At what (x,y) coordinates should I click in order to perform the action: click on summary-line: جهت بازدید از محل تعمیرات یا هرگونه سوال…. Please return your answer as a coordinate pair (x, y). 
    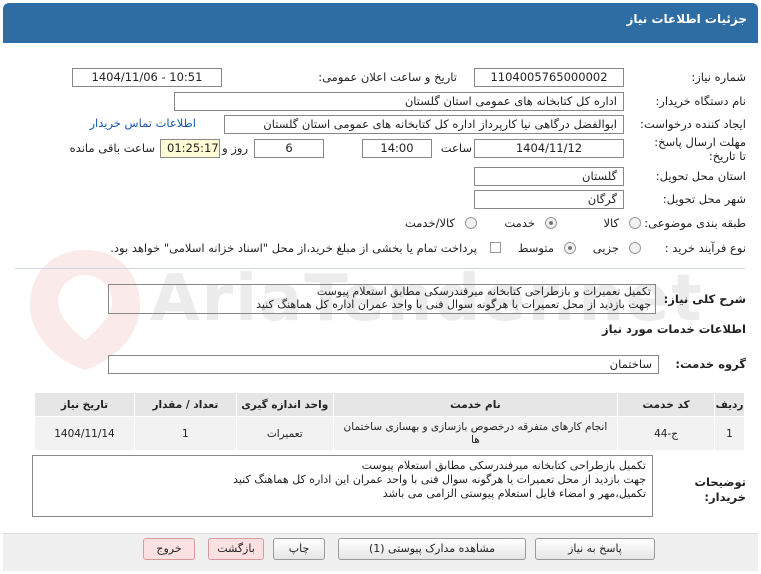
    Looking at the image, I should click on (453, 304).